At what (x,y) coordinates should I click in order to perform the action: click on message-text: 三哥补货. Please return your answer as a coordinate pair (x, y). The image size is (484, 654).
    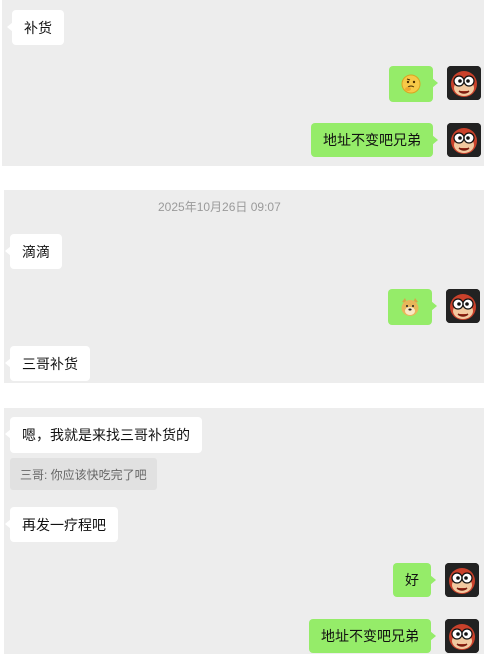
    Looking at the image, I should click on (50, 363).